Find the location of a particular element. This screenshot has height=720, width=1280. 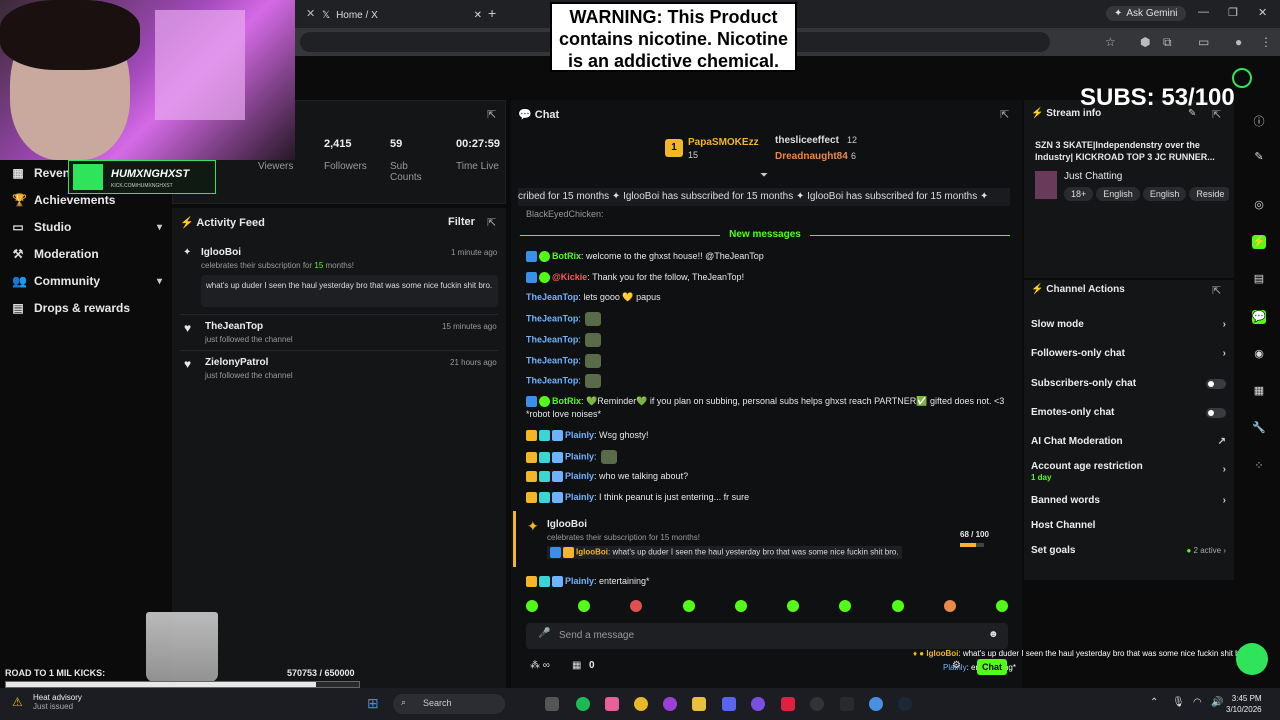

gifter-name: thesliceeffect is located at coordinates (807, 140).